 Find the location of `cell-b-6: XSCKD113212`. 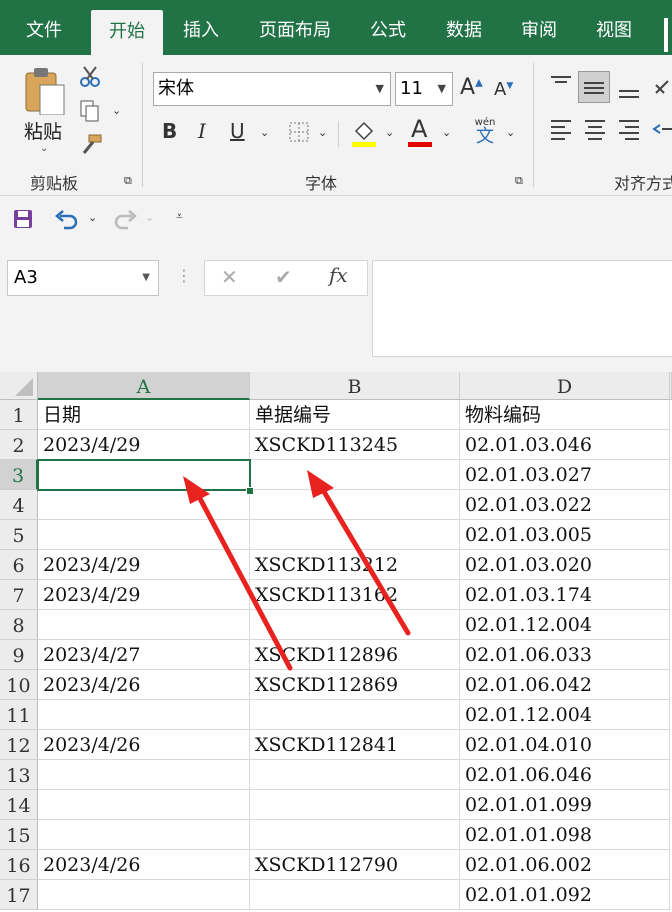

cell-b-6: XSCKD113212 is located at coordinates (355, 565).